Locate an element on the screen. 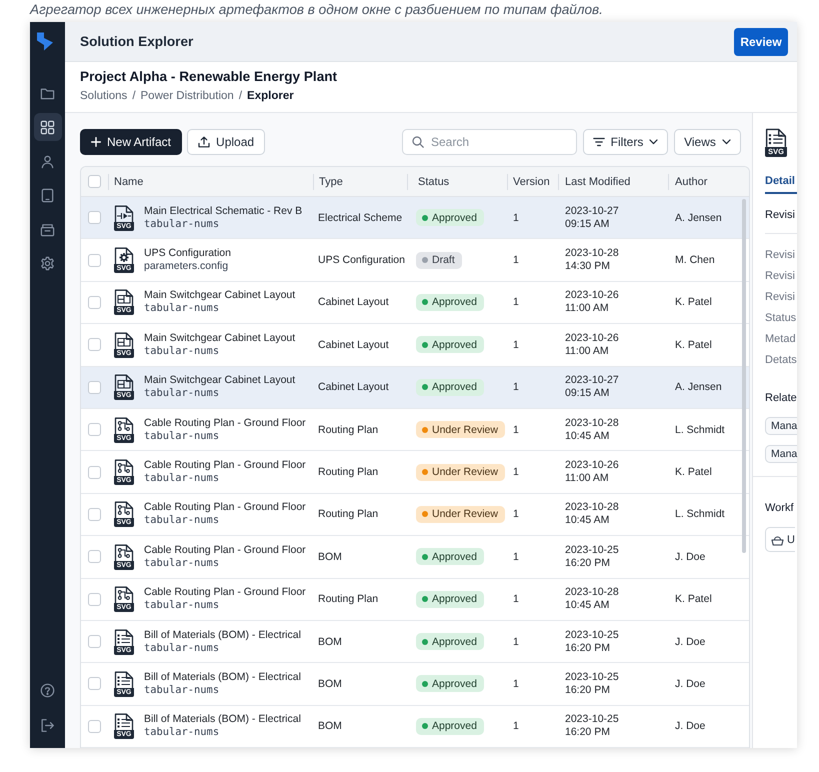 This screenshot has width=819, height=772. select-all-checkbox is located at coordinates (94, 181).